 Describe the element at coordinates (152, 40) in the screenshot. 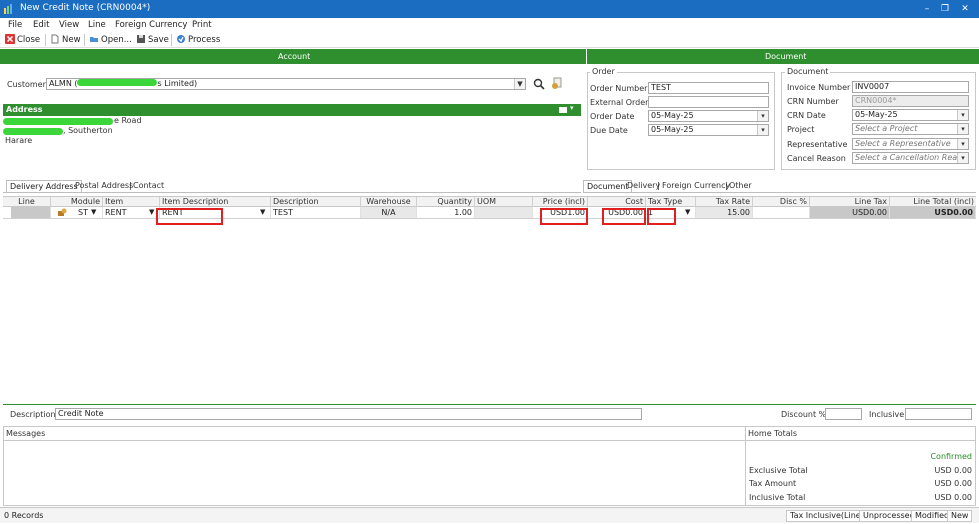

I see `save-button: Save` at that location.